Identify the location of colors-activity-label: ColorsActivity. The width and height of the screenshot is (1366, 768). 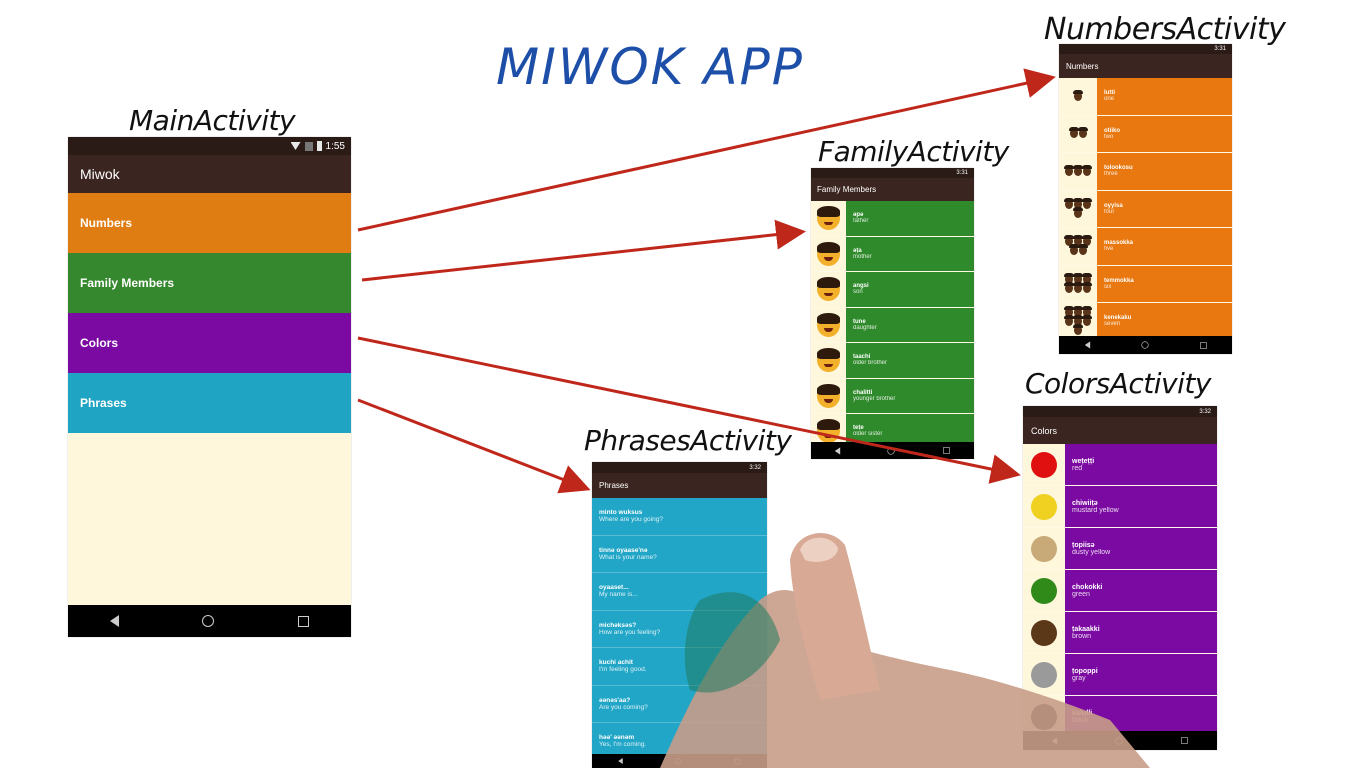
(1118, 383).